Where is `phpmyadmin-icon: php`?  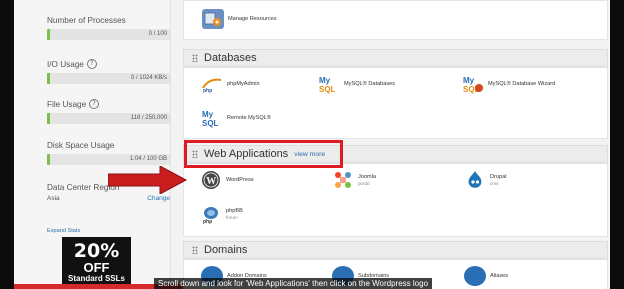
phpmyadmin-icon: php is located at coordinates (212, 84).